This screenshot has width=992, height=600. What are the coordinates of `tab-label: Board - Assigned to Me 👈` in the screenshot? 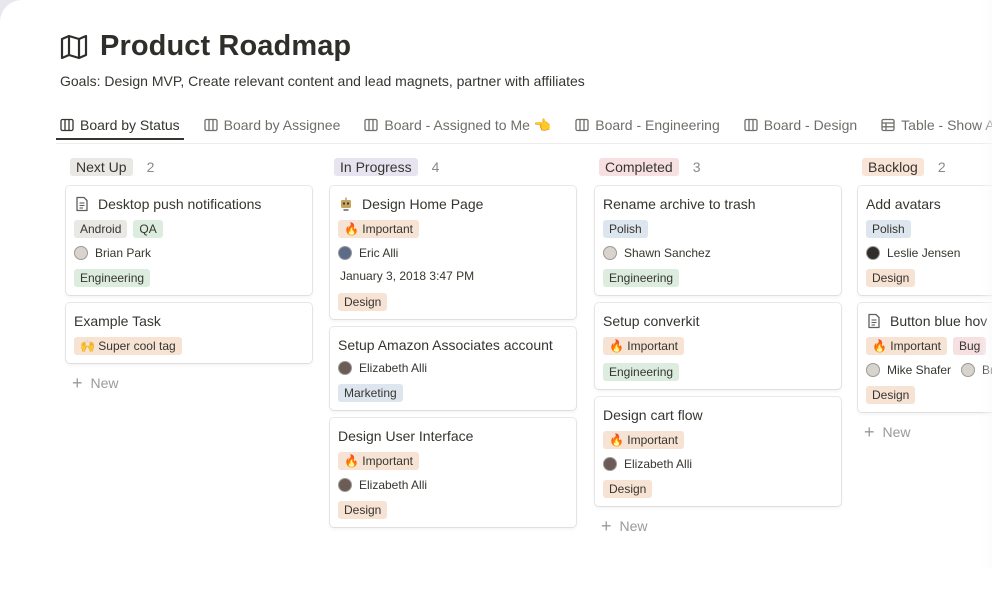 It's located at (468, 124).